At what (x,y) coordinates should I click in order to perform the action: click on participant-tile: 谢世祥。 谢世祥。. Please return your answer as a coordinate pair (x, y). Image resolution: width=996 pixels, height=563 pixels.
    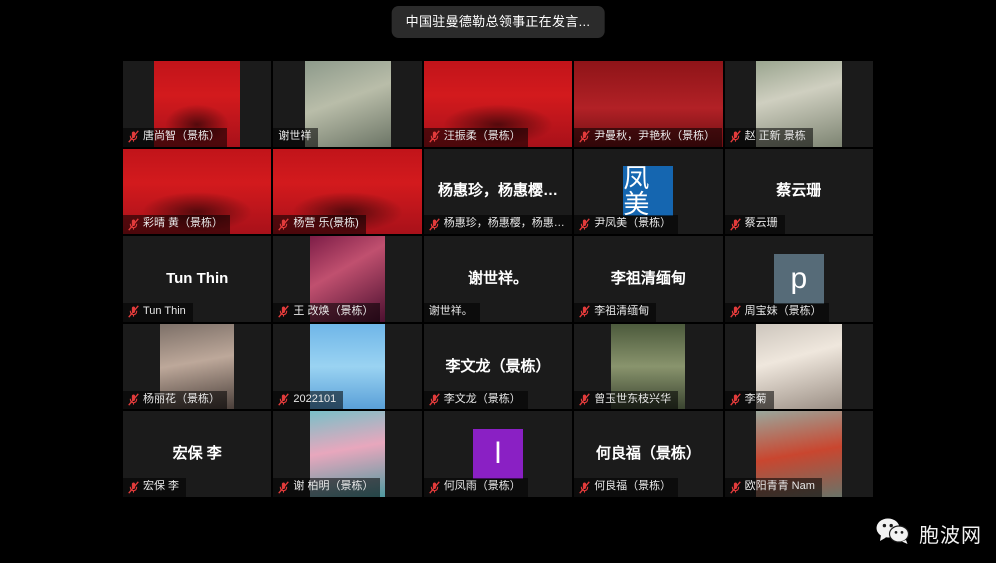
    Looking at the image, I should click on (498, 279).